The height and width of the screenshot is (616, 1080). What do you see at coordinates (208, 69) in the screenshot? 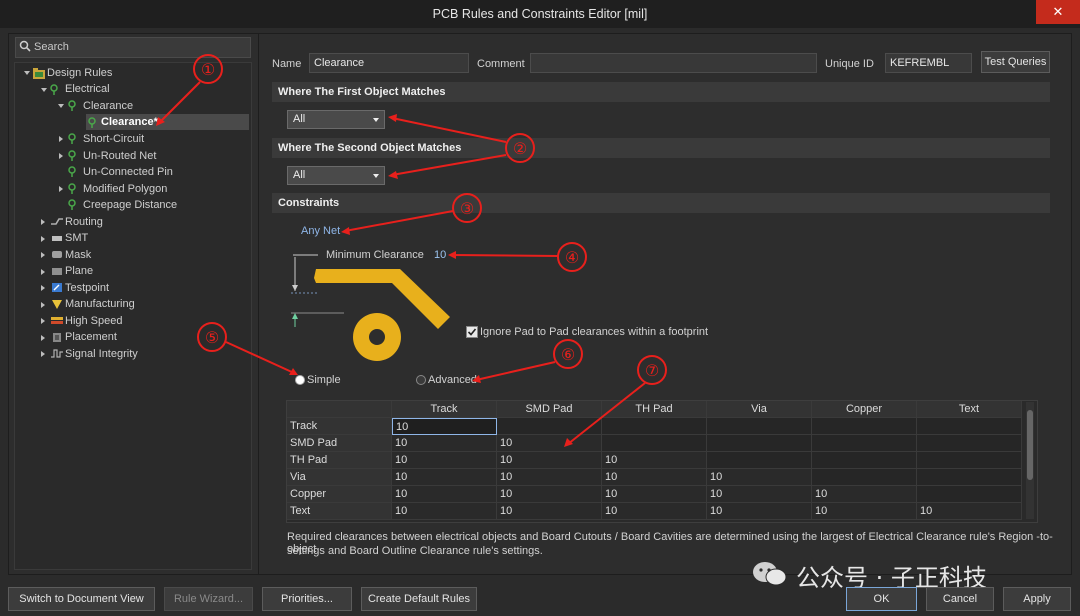
I see `annotation-1: ①` at bounding box center [208, 69].